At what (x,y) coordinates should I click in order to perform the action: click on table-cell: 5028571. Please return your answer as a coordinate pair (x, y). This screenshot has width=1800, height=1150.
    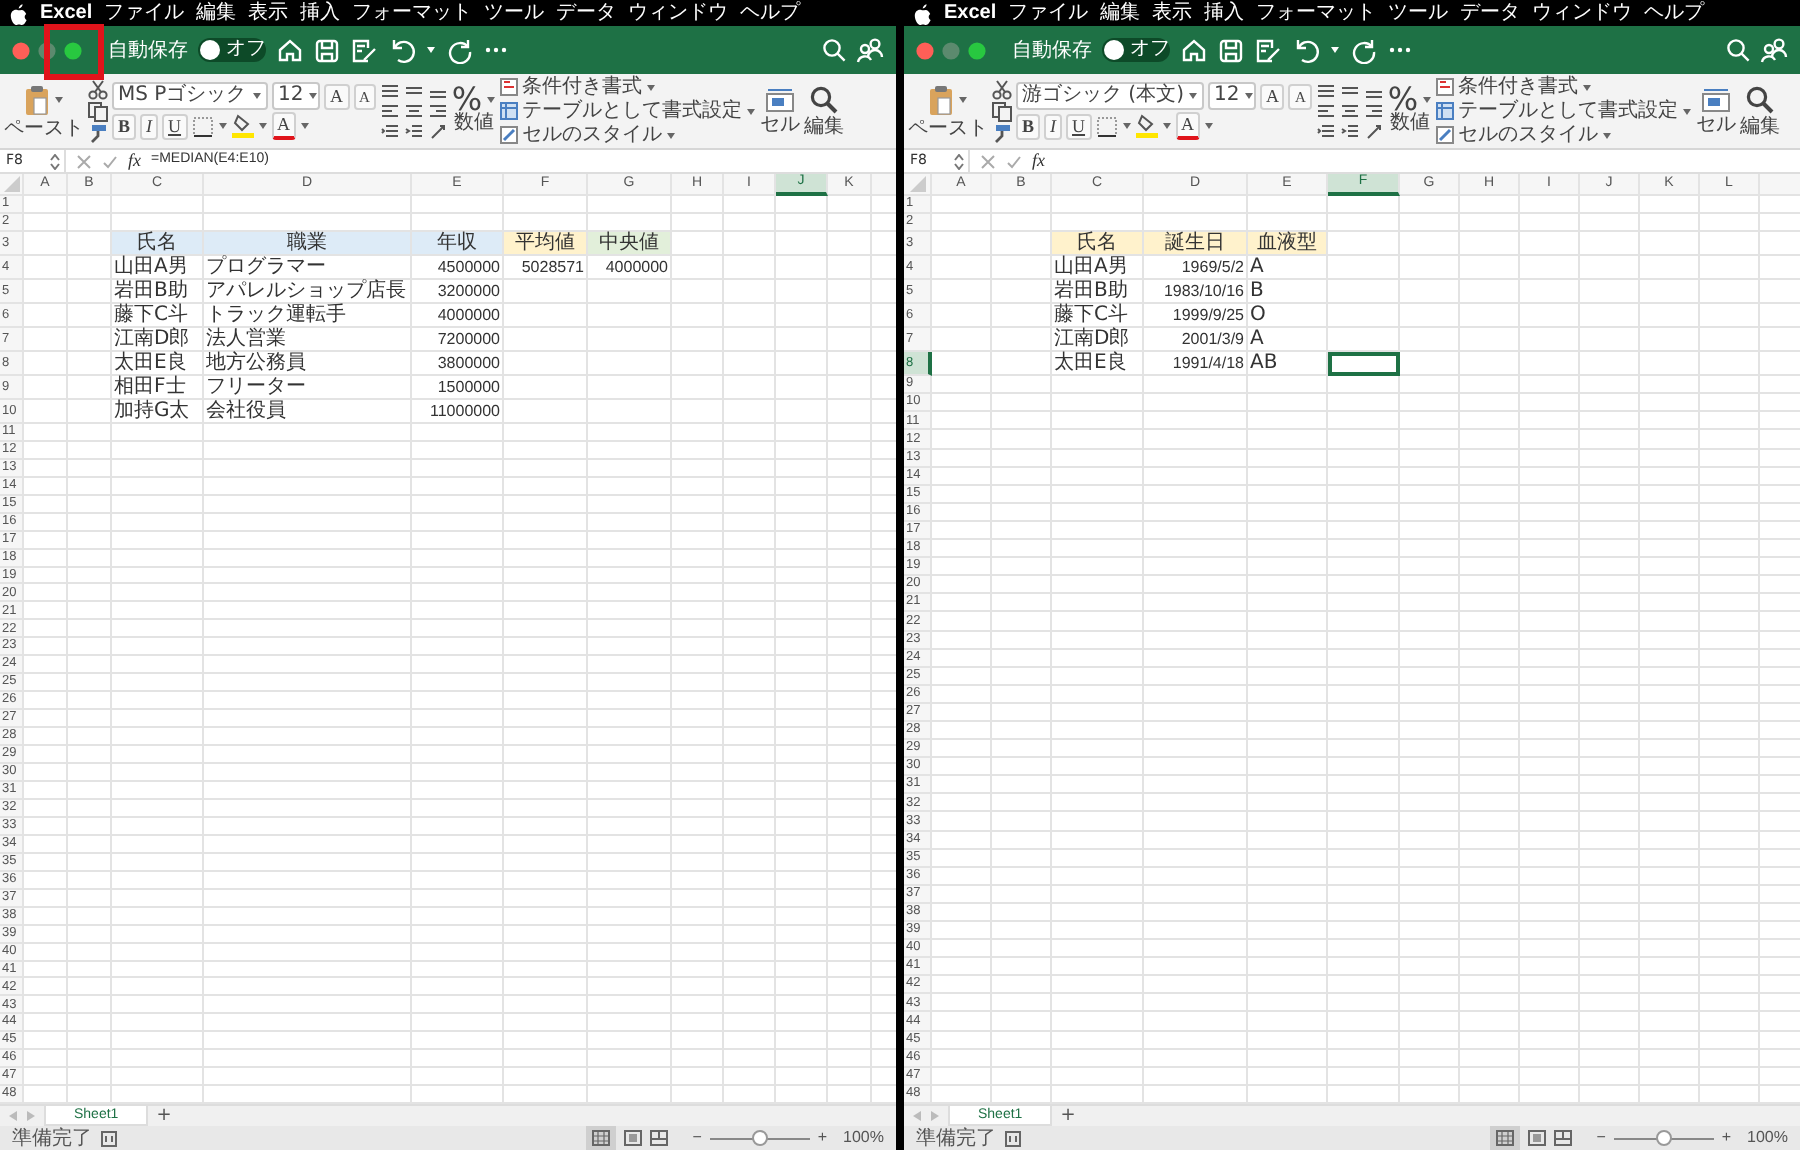
    Looking at the image, I should click on (546, 267).